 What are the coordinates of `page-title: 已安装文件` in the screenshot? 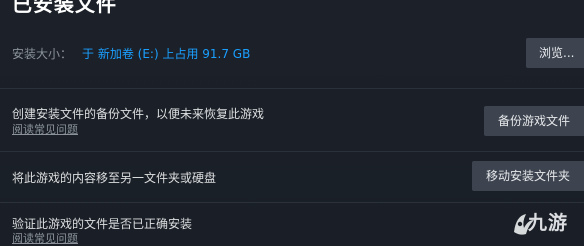 It's located at (64, 8).